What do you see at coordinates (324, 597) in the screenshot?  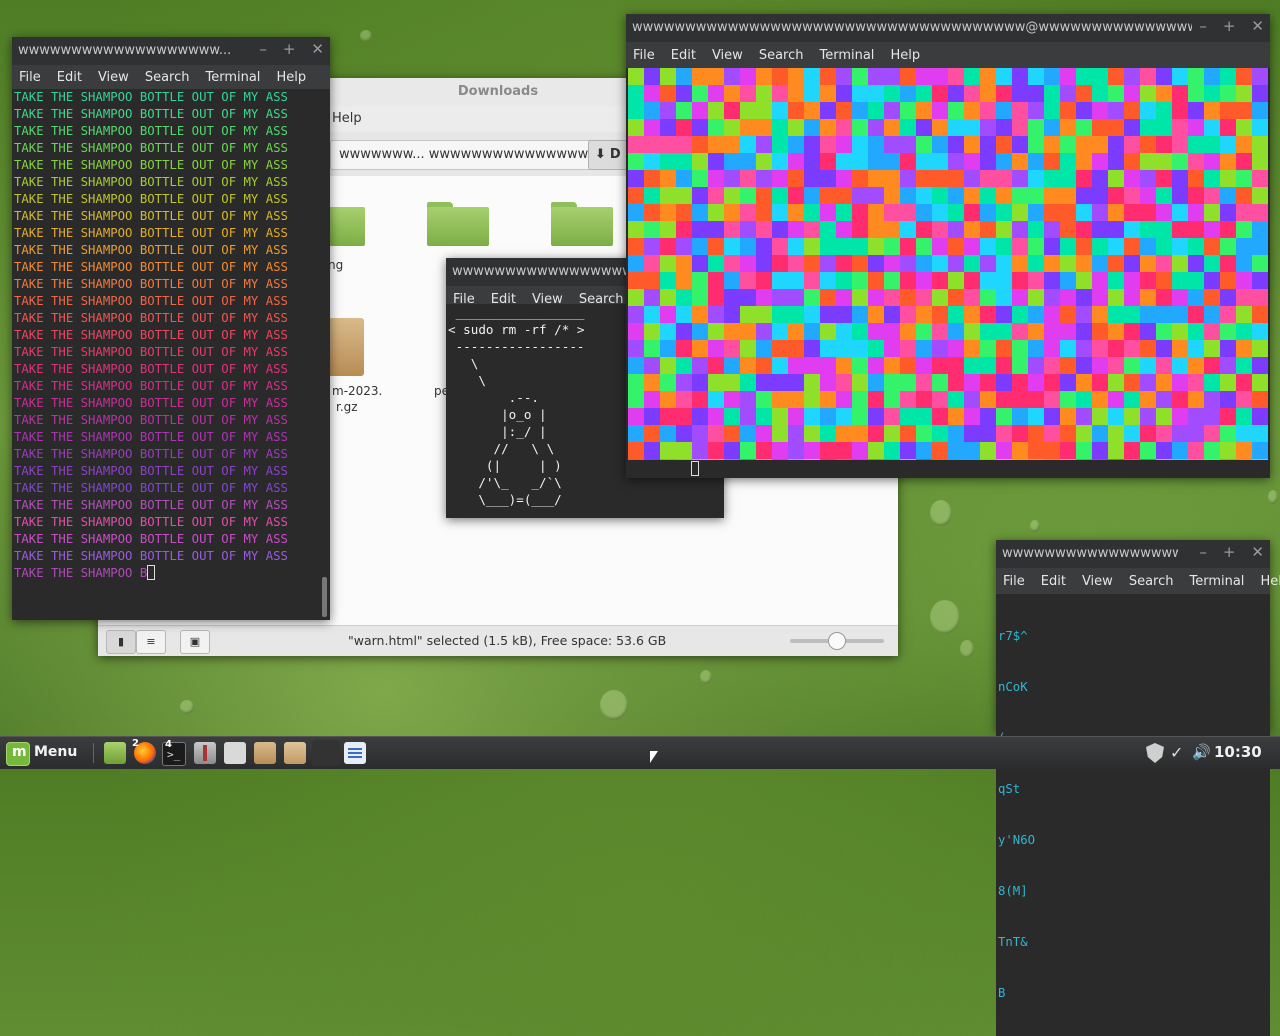 I see `scrollbar` at bounding box center [324, 597].